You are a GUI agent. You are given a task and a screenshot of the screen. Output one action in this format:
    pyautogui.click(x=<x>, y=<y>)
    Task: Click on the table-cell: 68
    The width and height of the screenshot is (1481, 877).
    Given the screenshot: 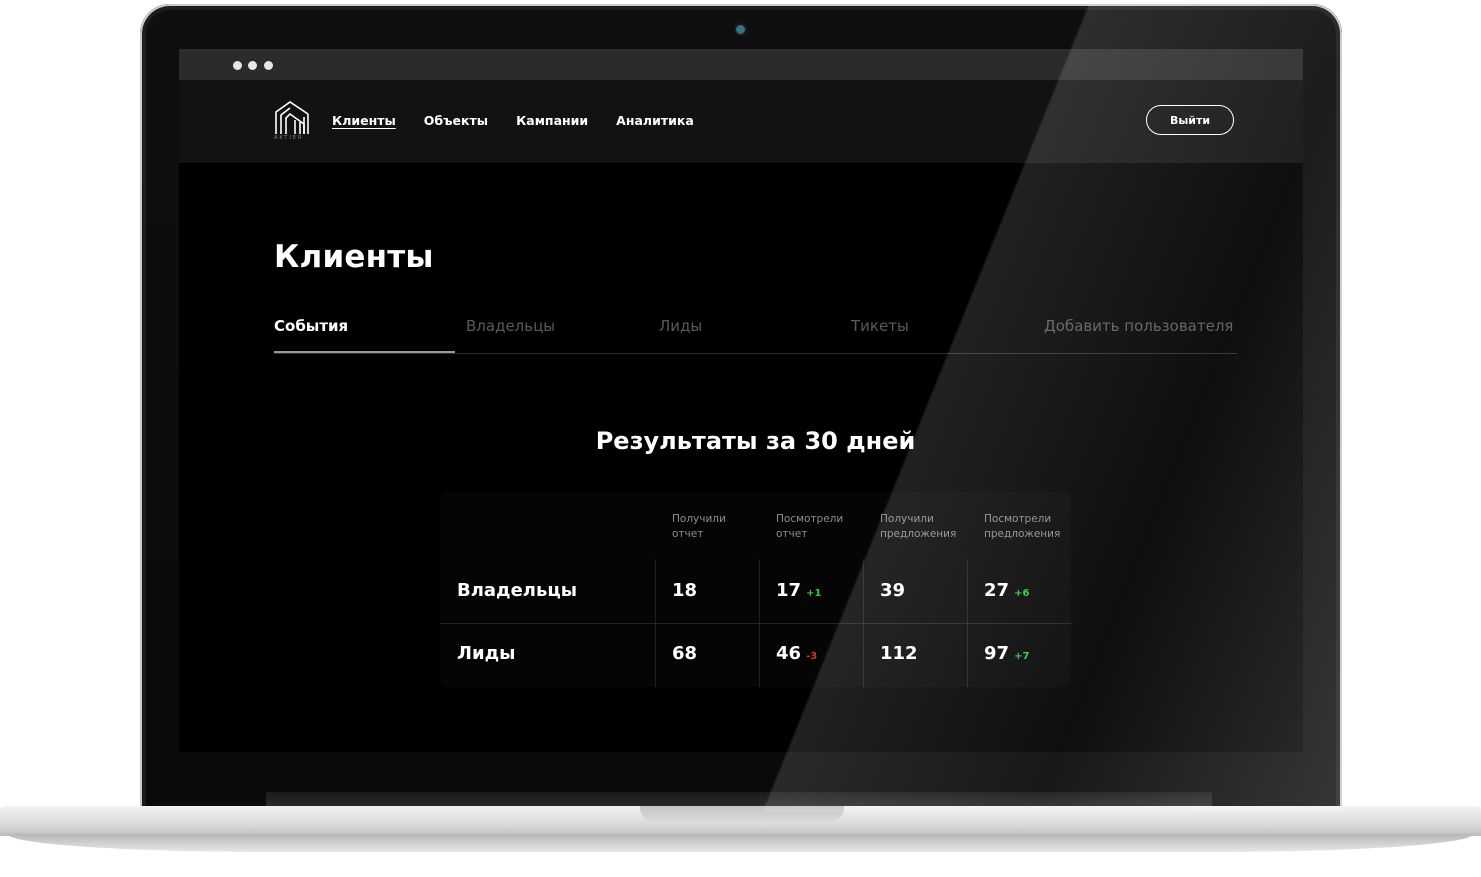 What is the action you would take?
    pyautogui.click(x=685, y=653)
    